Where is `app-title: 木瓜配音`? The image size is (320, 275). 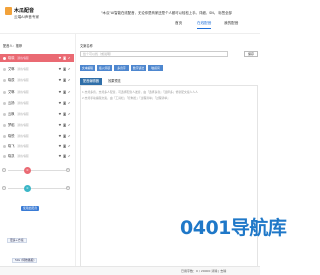 app-title: 木瓜配音 is located at coordinates (24, 11).